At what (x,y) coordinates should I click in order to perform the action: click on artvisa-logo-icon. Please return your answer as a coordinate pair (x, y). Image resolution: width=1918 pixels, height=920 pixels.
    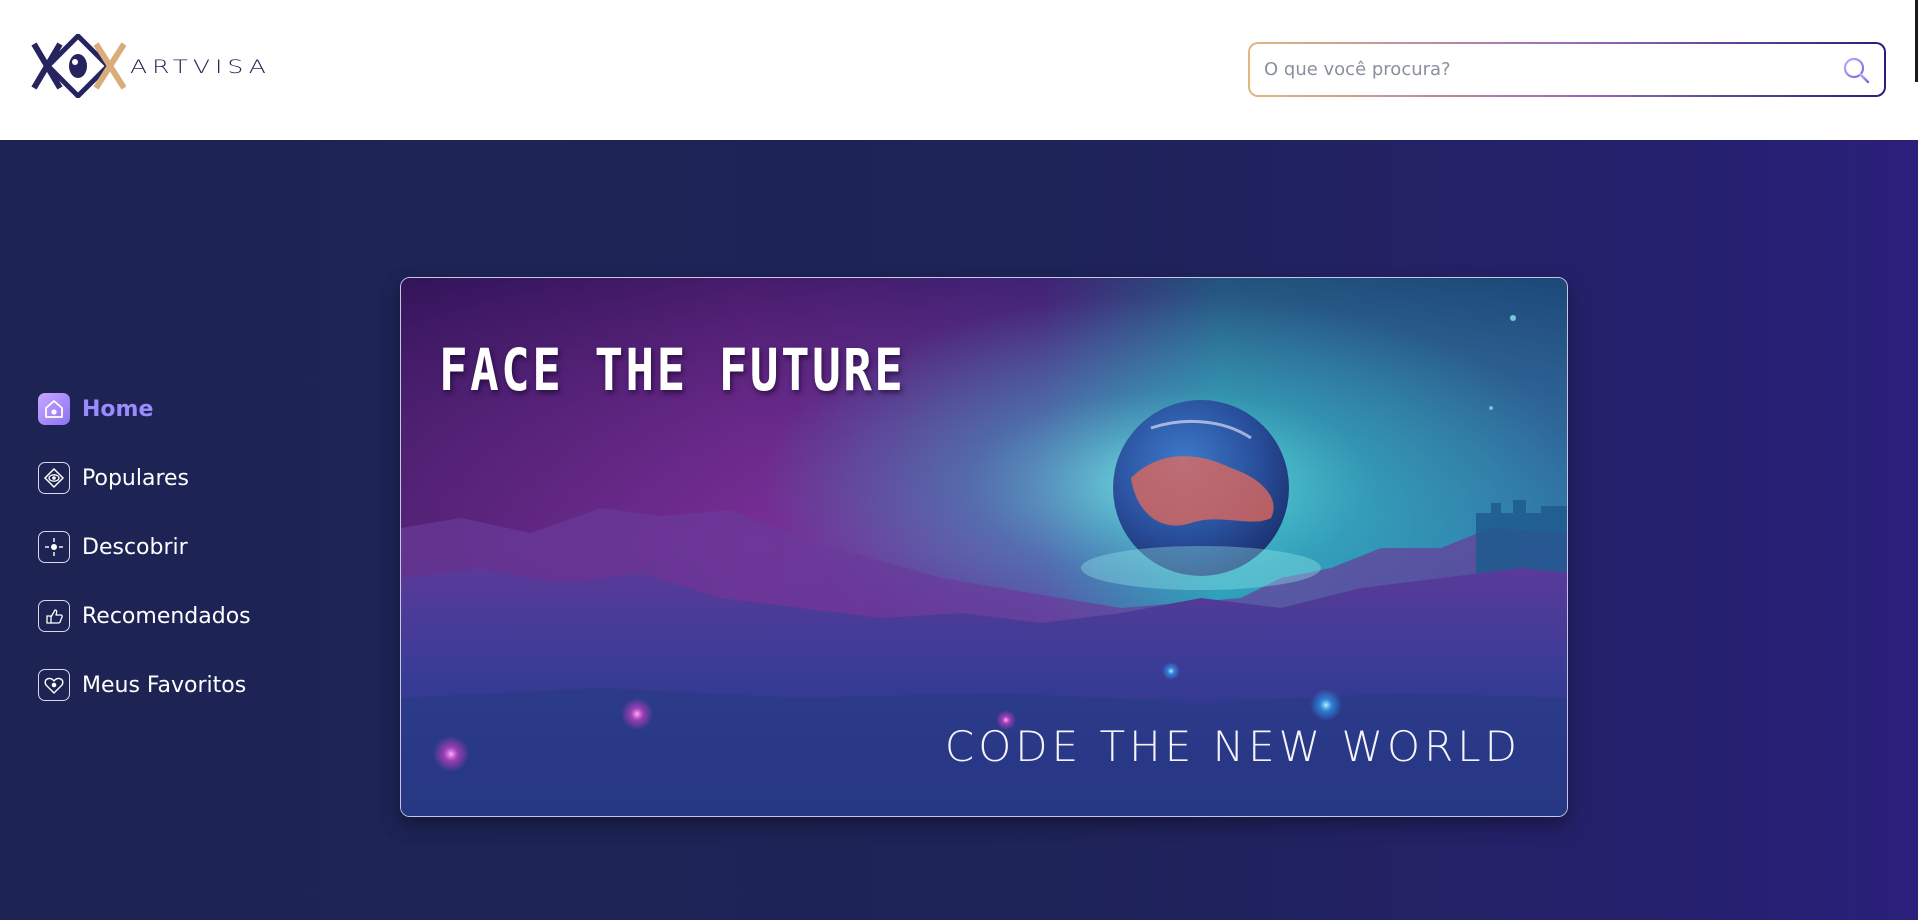
    Looking at the image, I should click on (78, 66).